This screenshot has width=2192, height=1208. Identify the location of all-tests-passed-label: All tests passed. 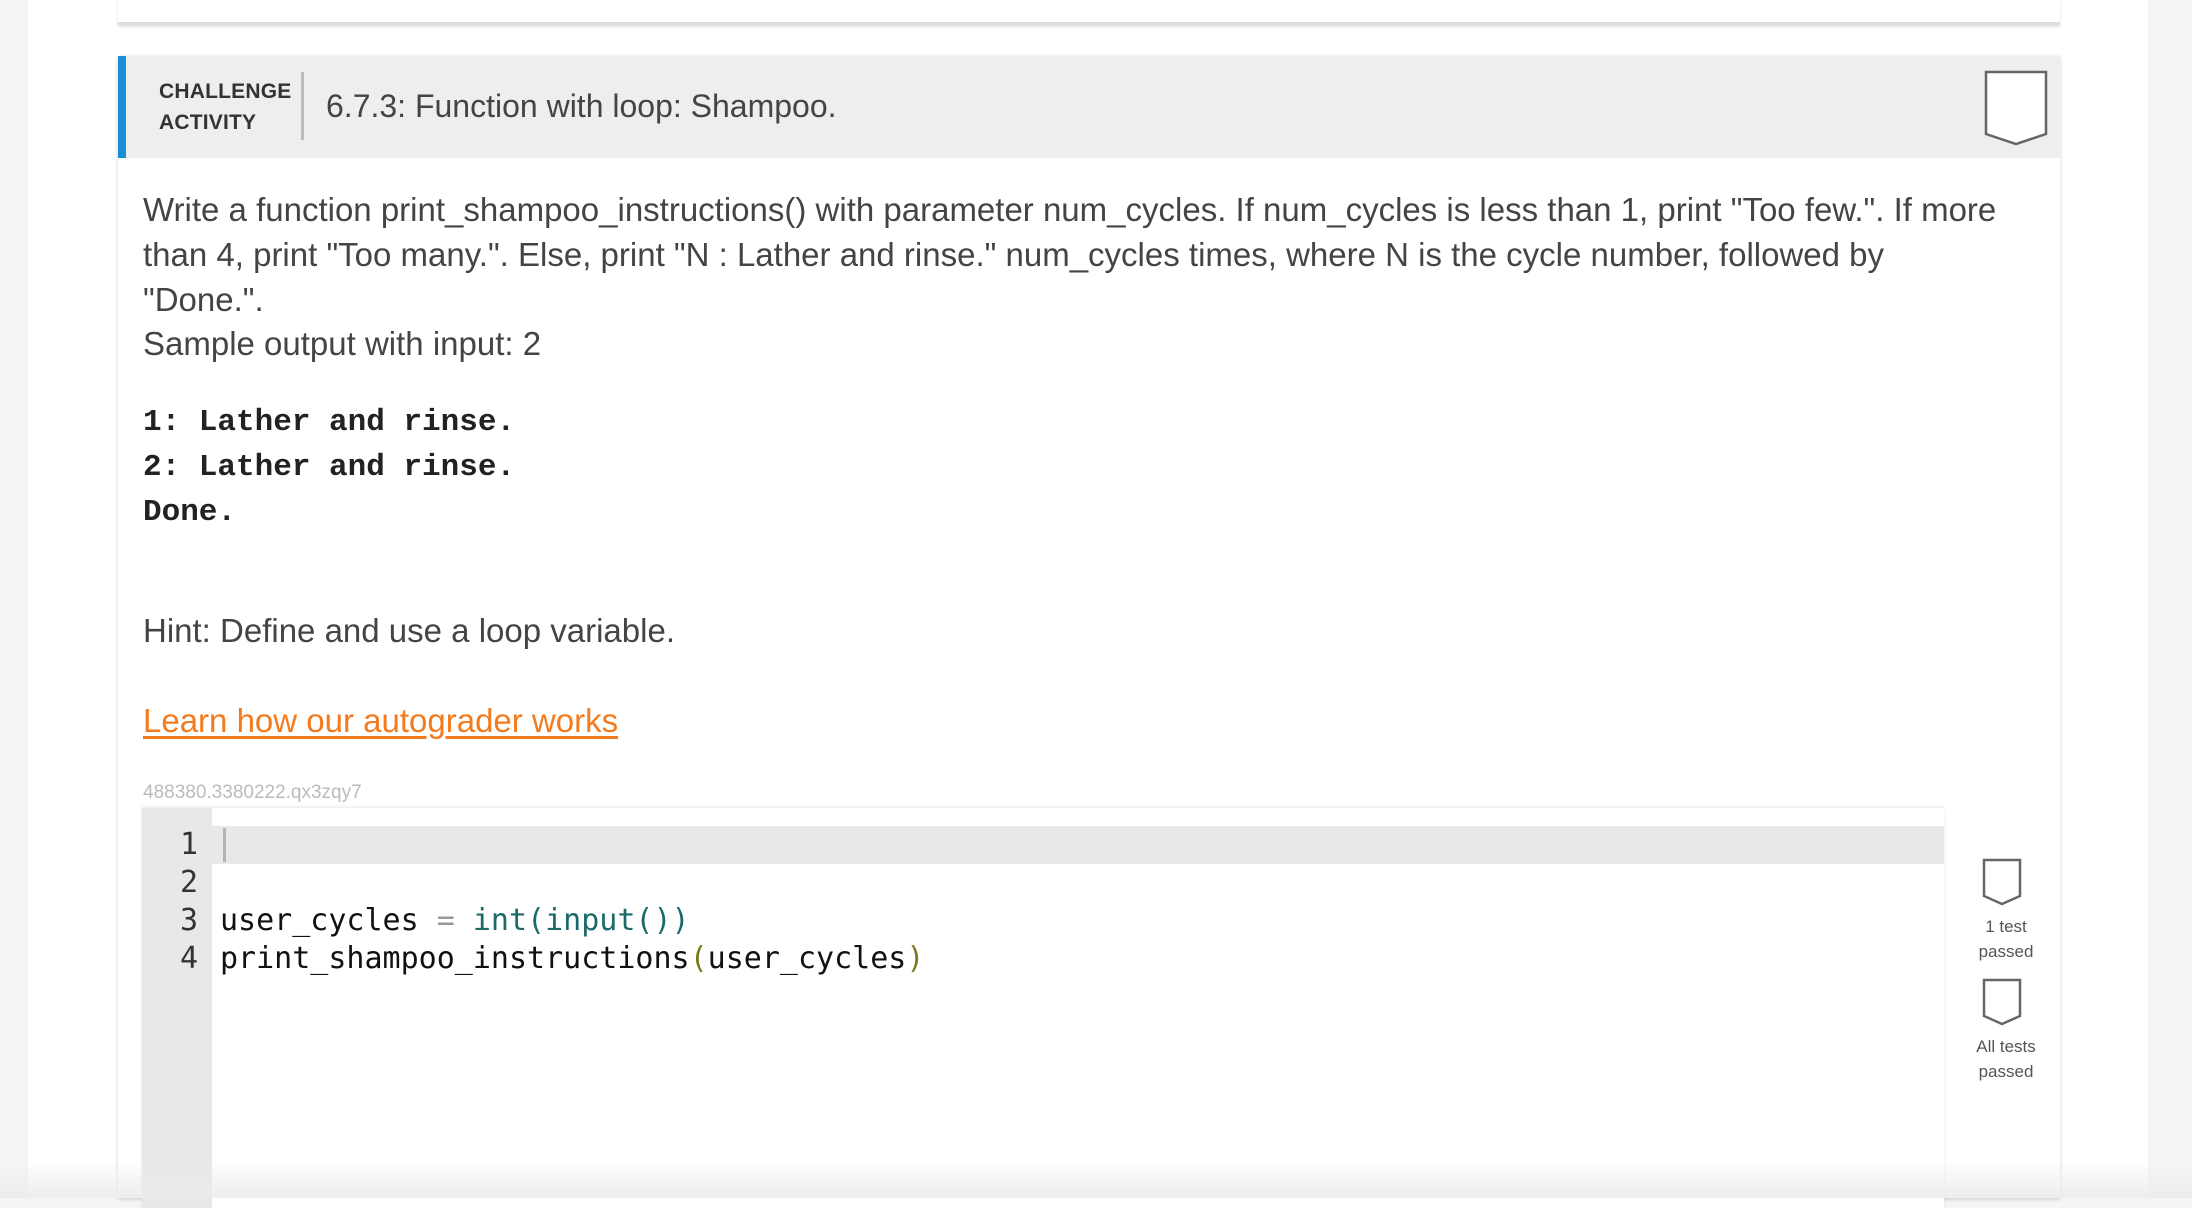
(2006, 1059).